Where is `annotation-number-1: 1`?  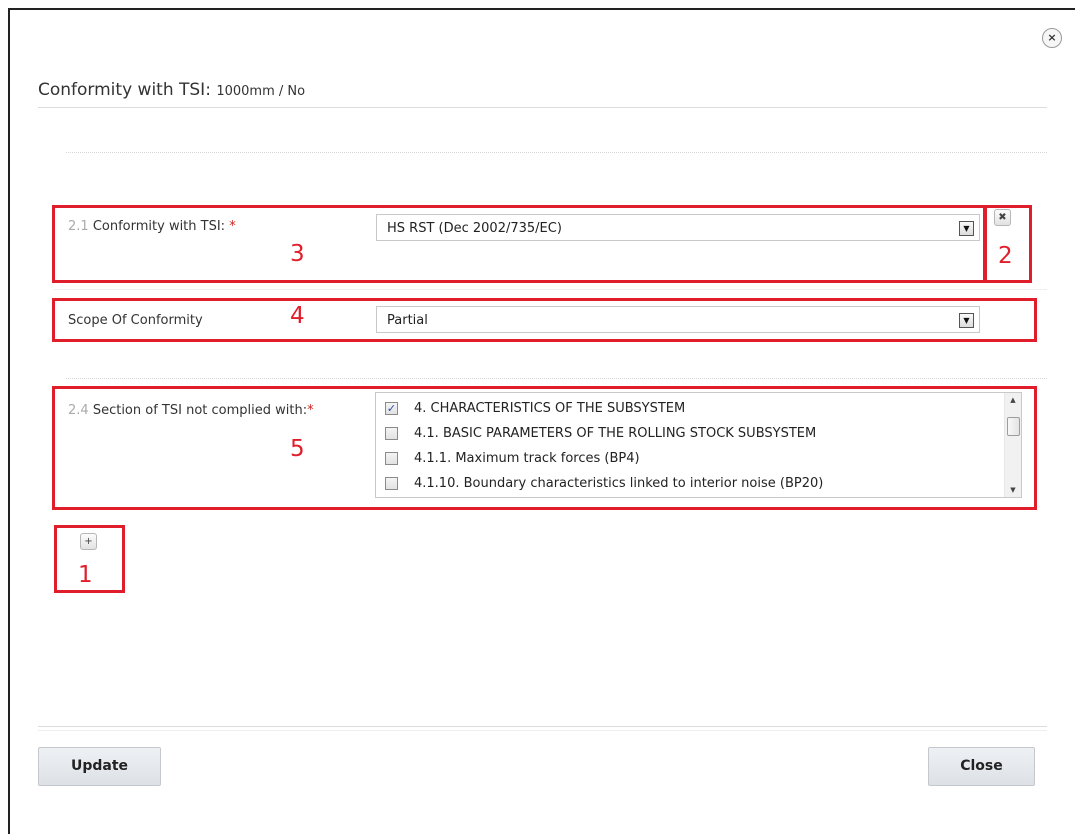 annotation-number-1: 1 is located at coordinates (85, 575).